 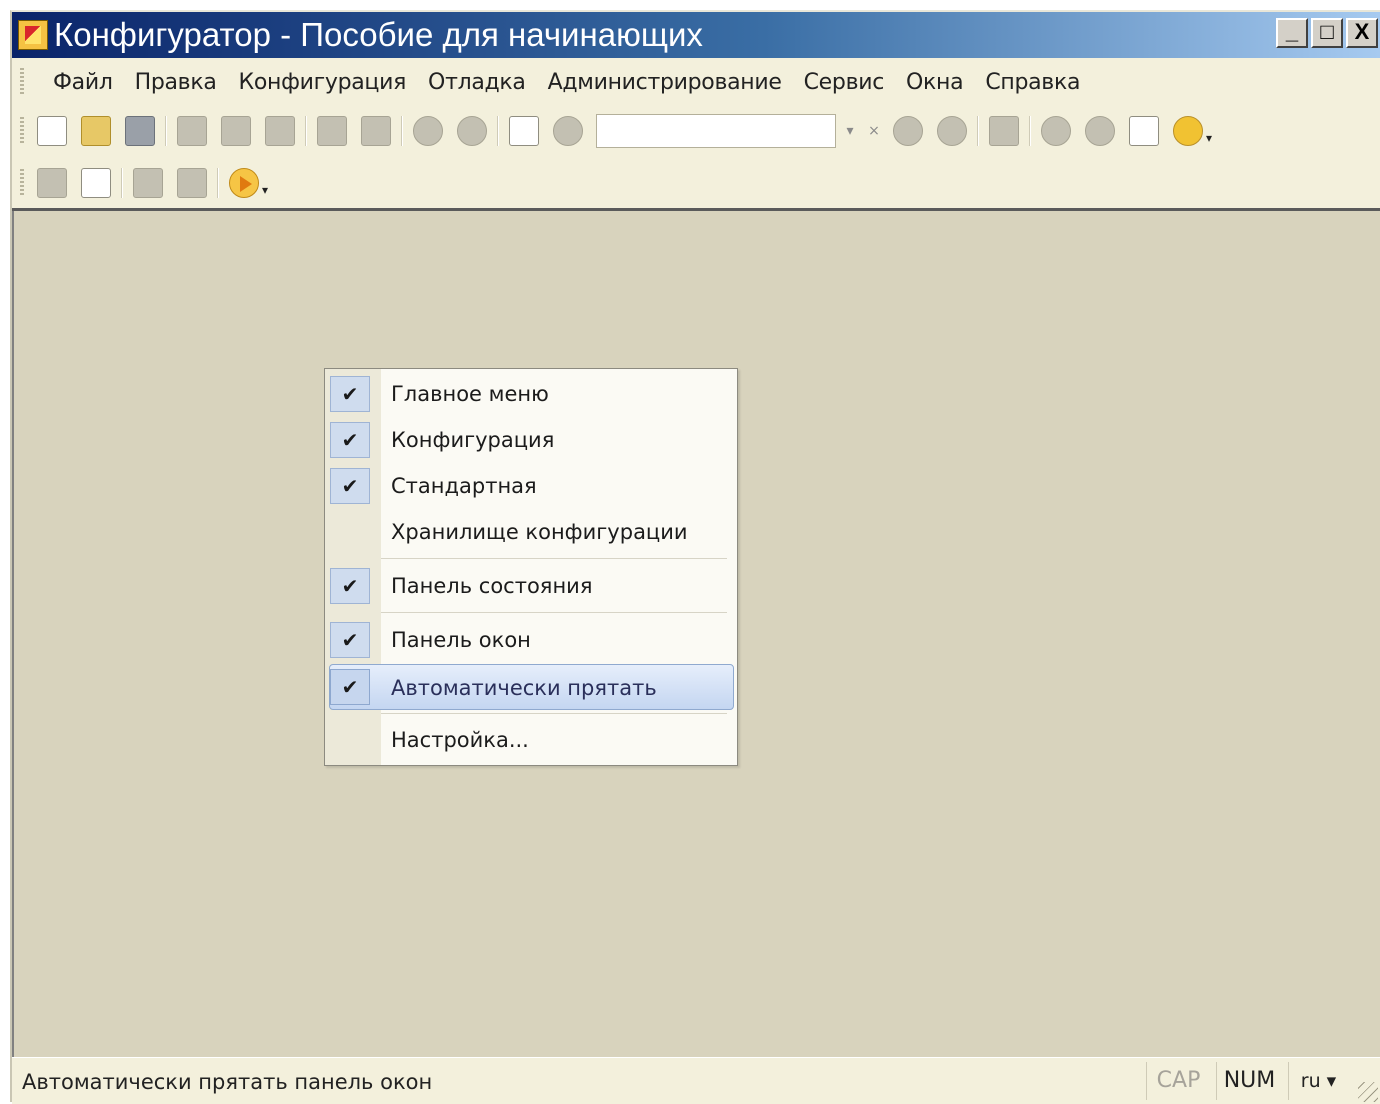 I want to click on window-title: Конфигуратор - Пособие для начинающих, so click(x=378, y=34).